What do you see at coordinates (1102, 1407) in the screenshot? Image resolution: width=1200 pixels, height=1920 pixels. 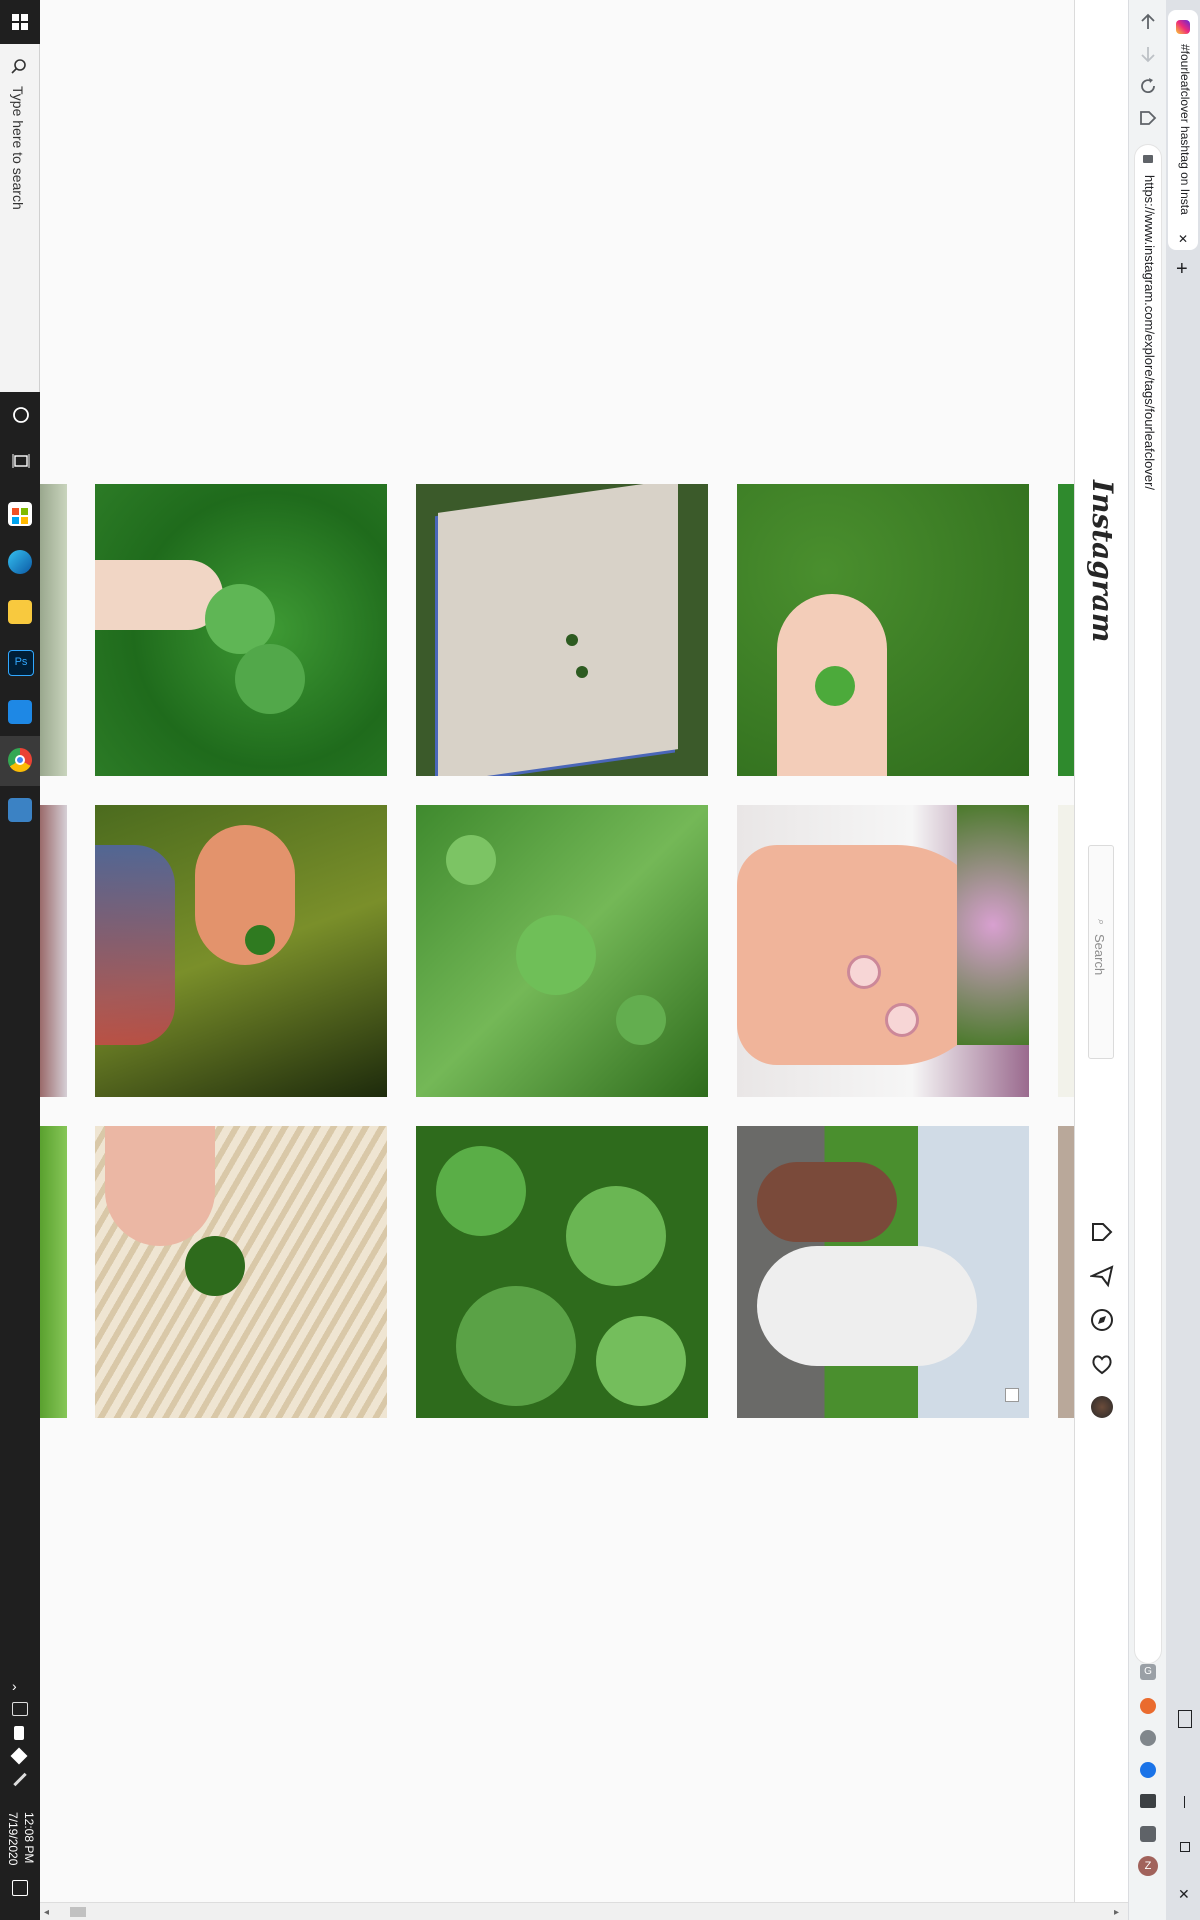 I see `avatar` at bounding box center [1102, 1407].